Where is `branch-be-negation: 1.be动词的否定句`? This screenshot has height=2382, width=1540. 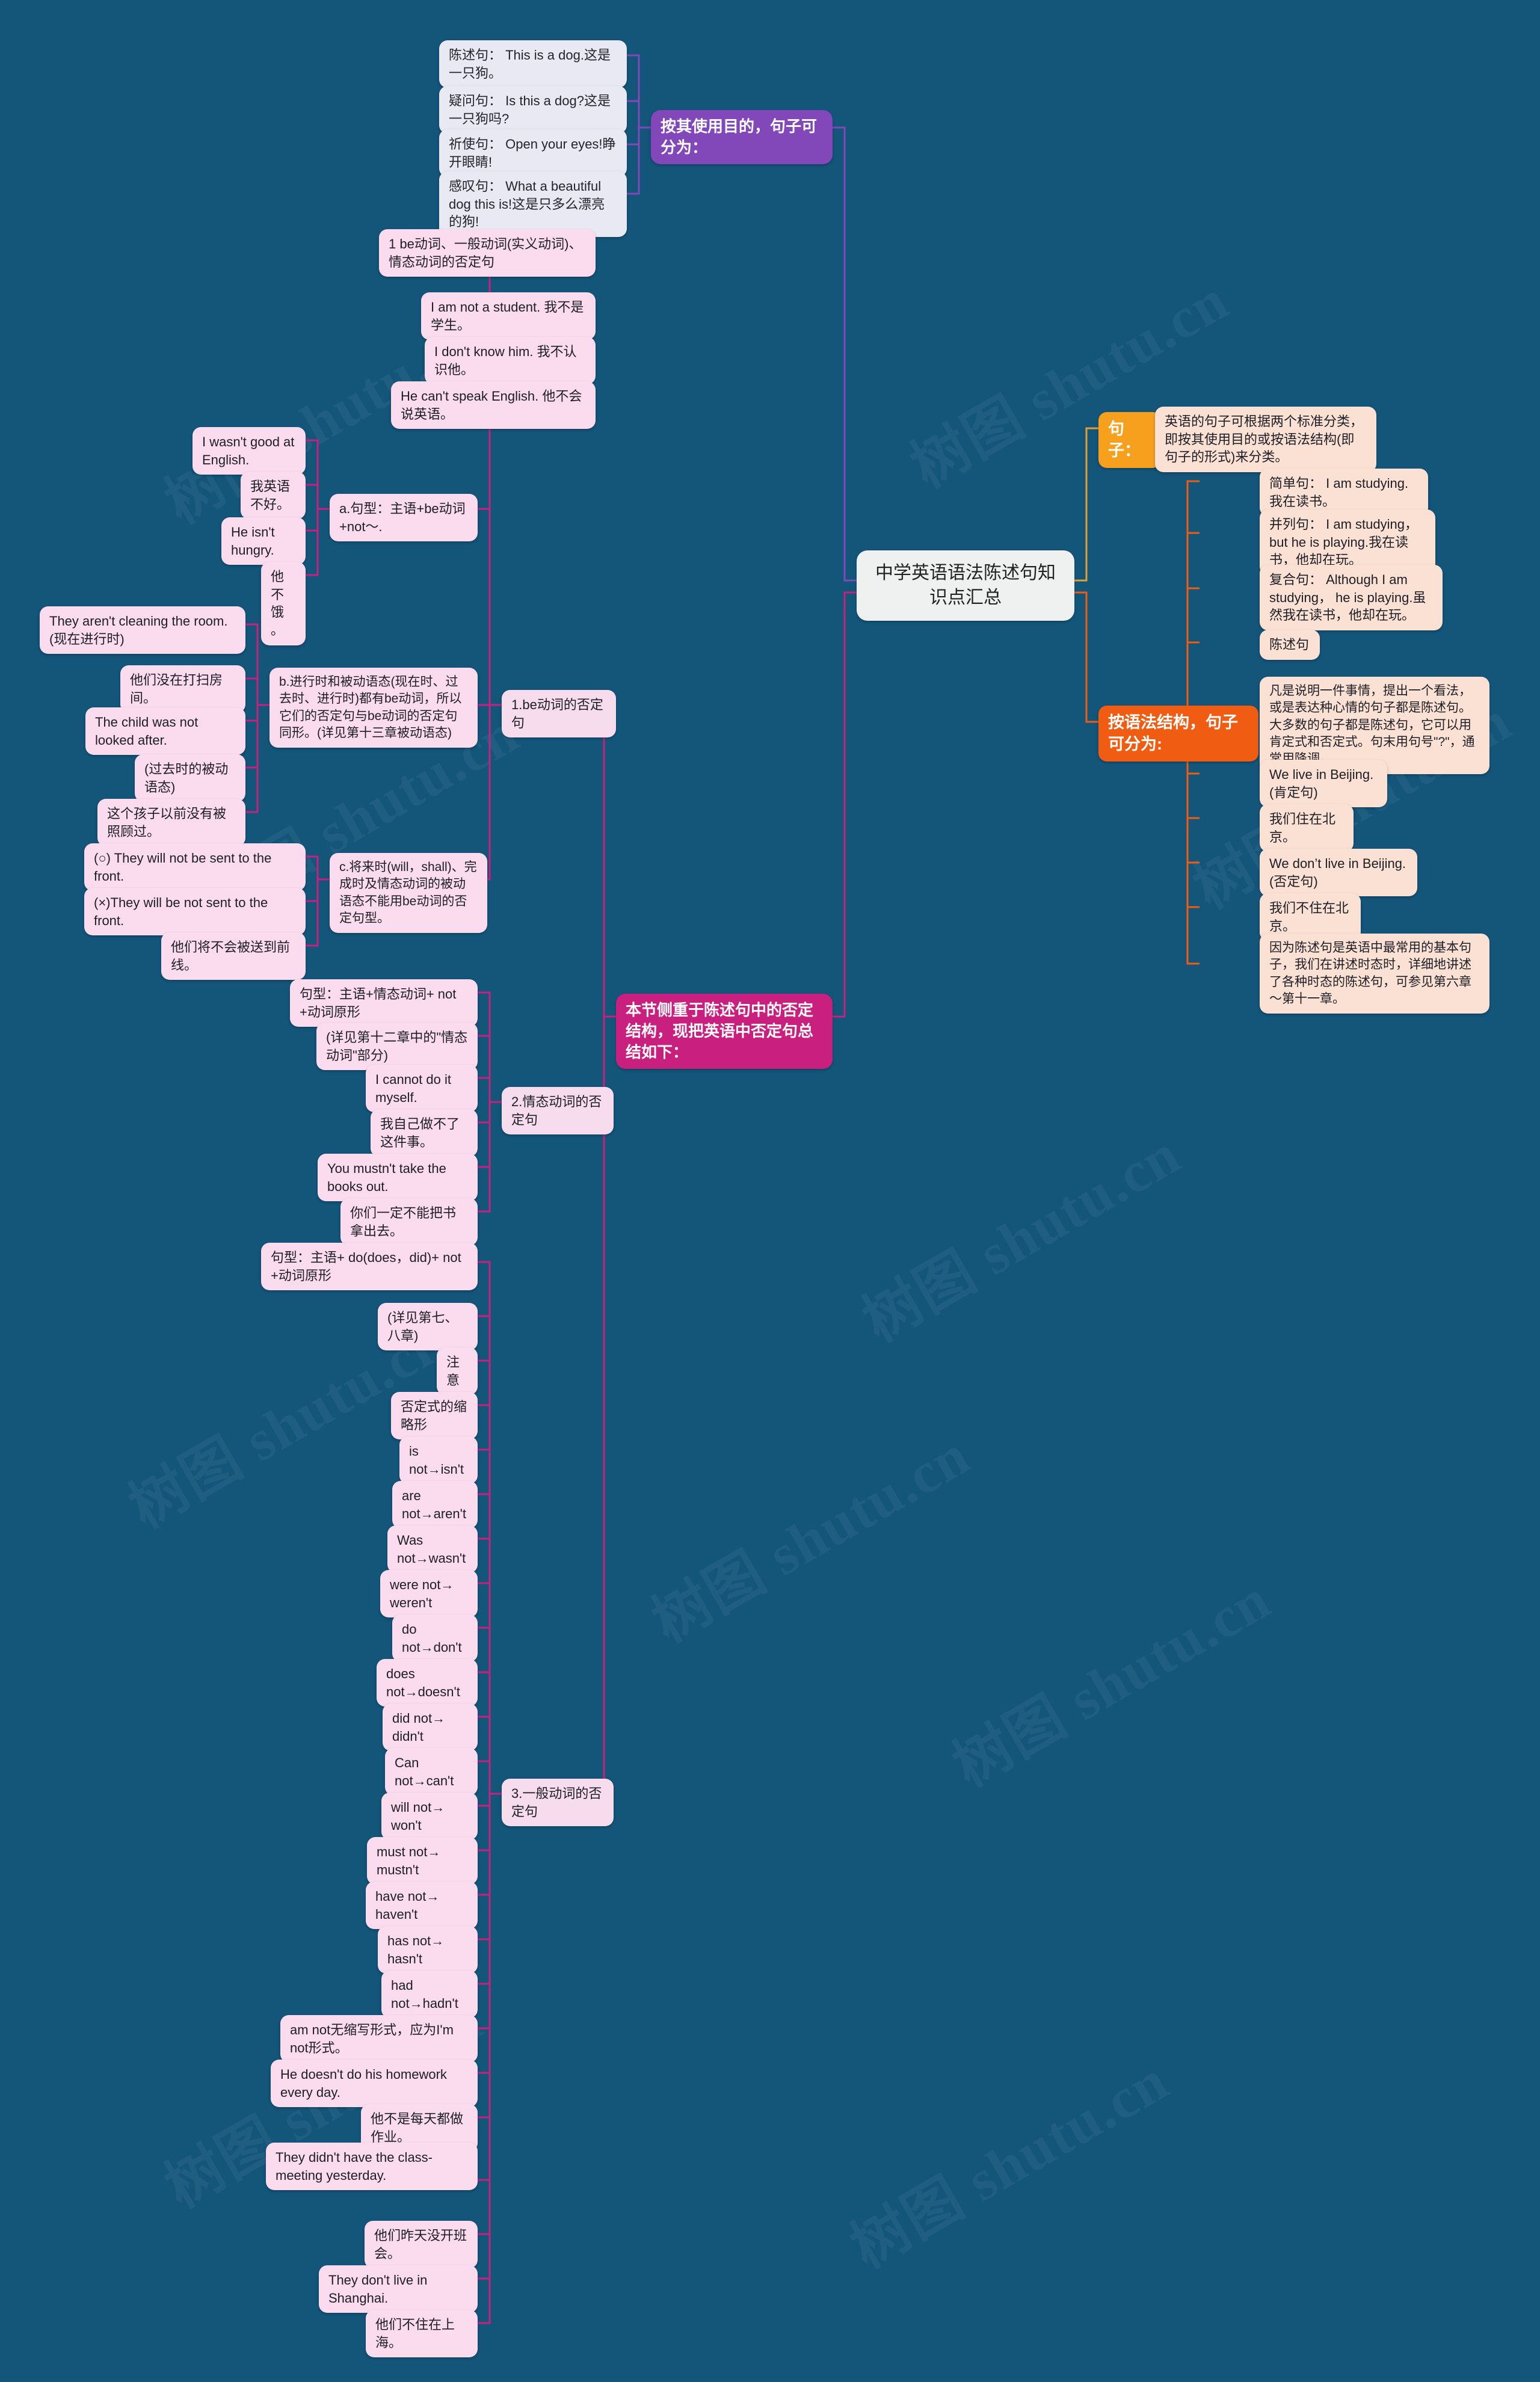 branch-be-negation: 1.be动词的否定句 is located at coordinates (559, 714).